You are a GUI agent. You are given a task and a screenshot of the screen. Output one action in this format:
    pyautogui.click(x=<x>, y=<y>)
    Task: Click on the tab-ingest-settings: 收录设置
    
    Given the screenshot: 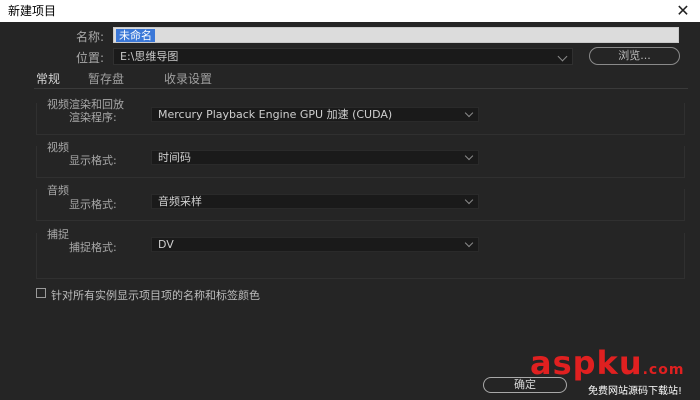 What is the action you would take?
    pyautogui.click(x=188, y=78)
    